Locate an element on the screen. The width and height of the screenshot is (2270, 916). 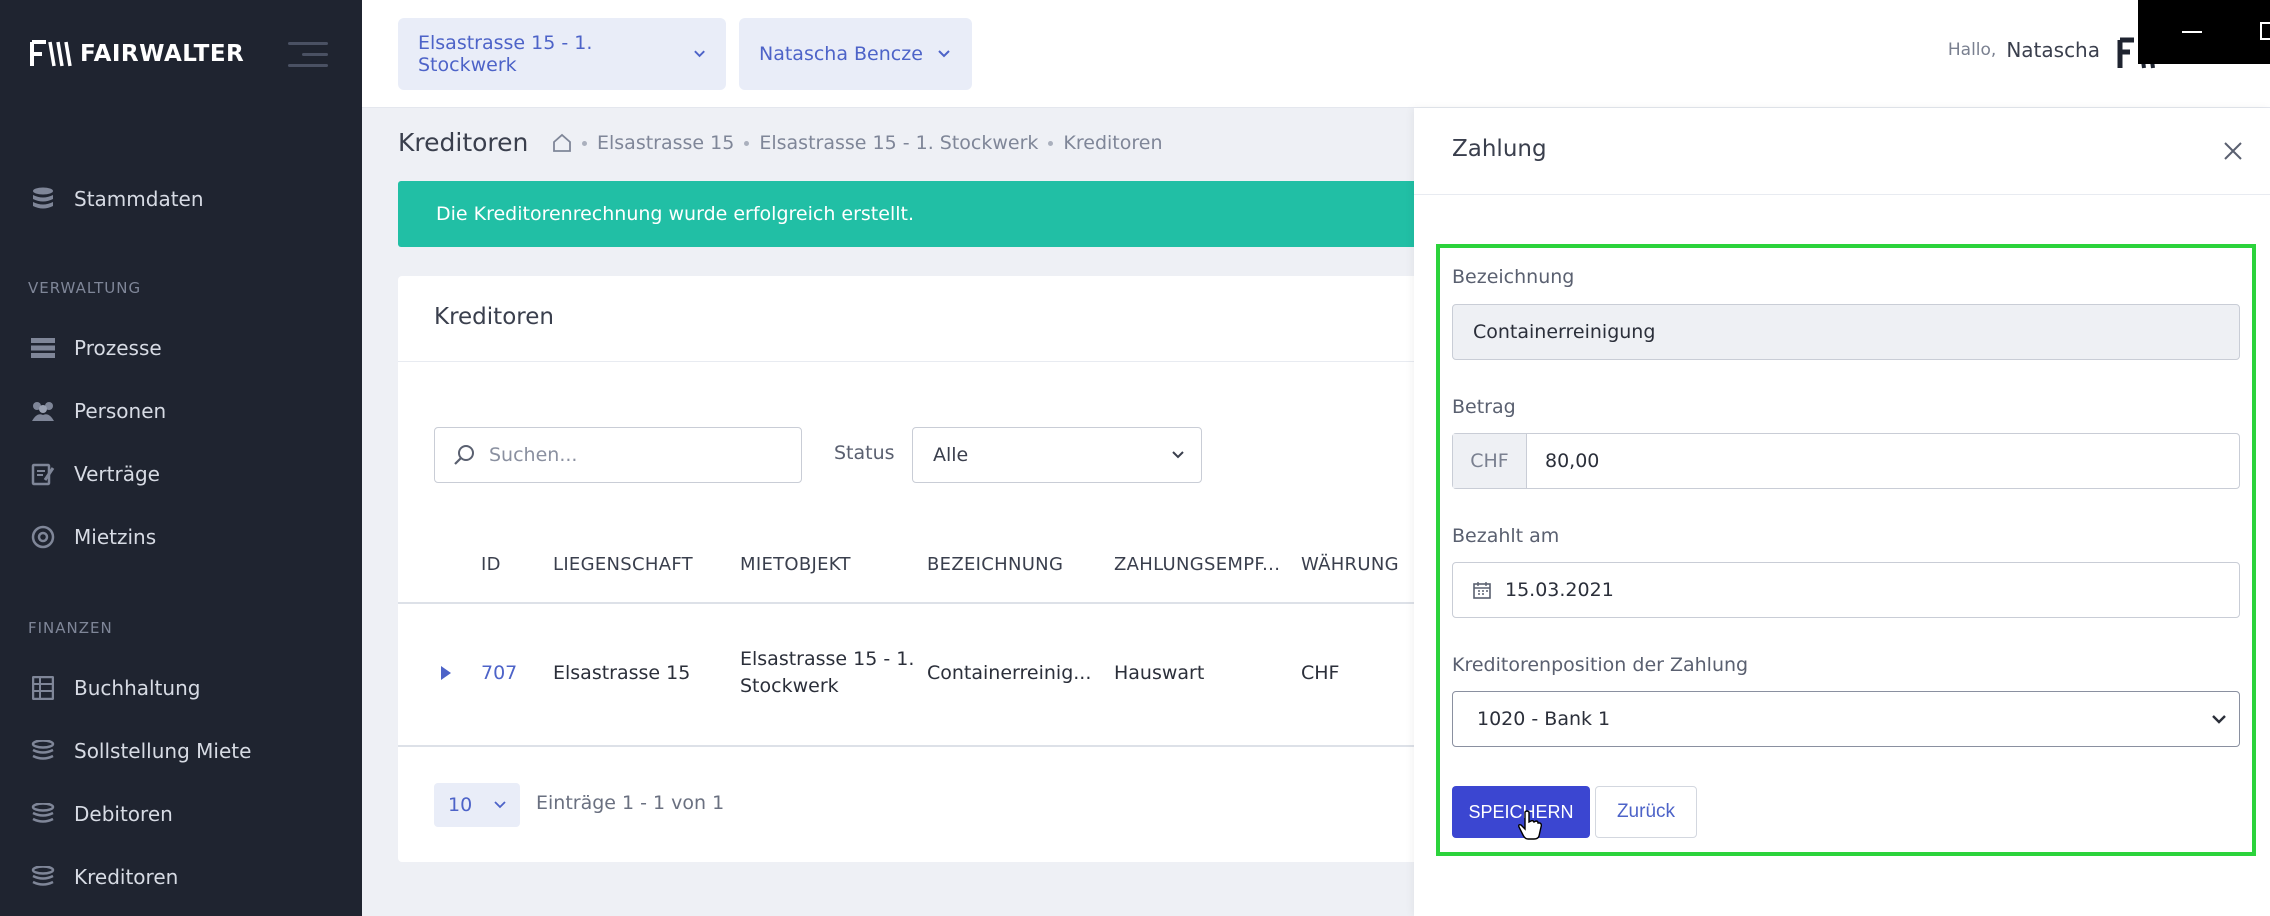
currency-prefix: CHF is located at coordinates (1490, 461).